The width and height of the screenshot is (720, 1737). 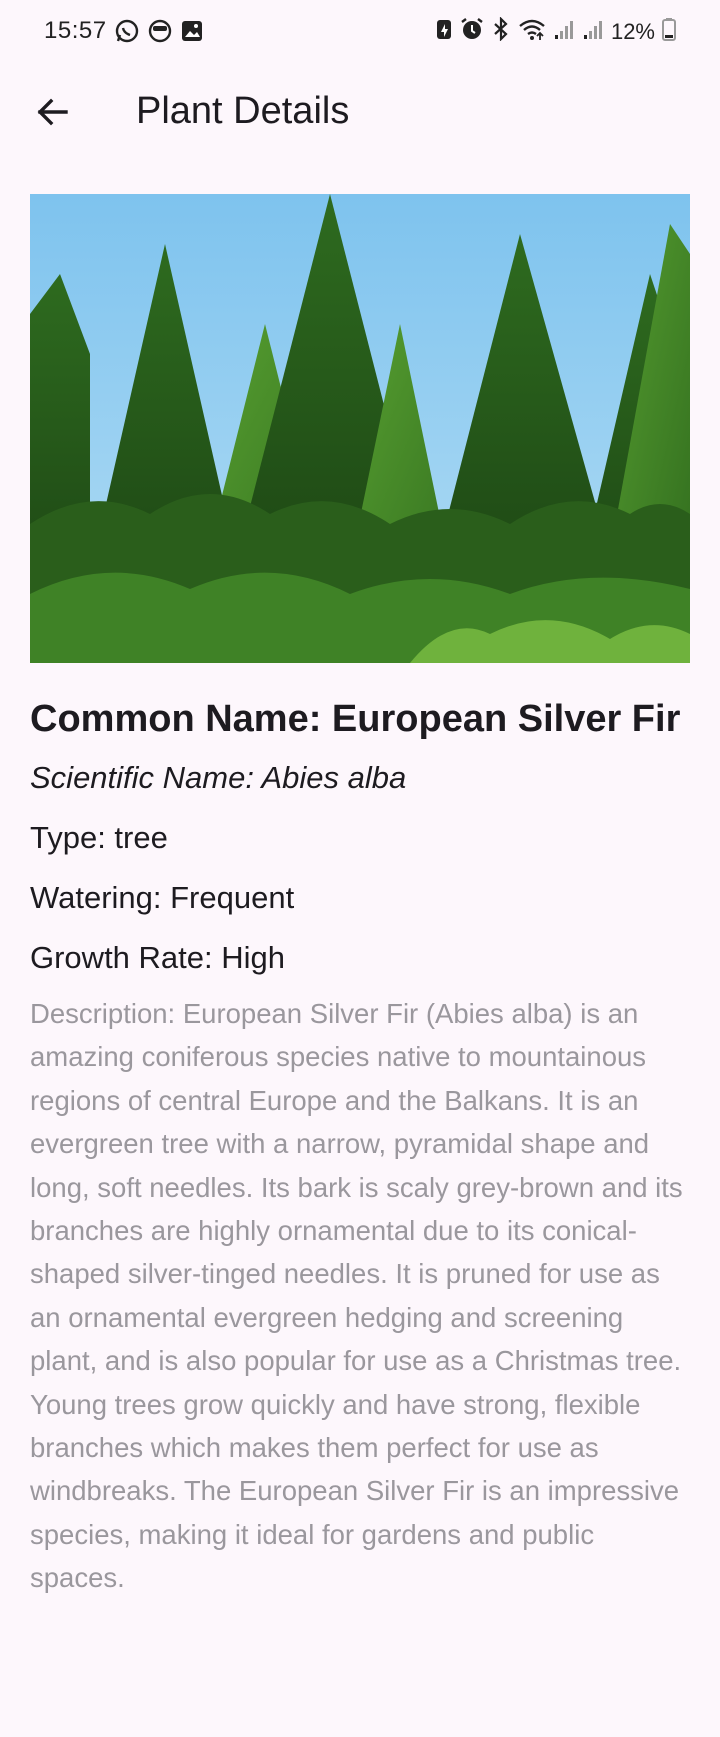 What do you see at coordinates (632, 31) in the screenshot?
I see `battery-percentage: 12%` at bounding box center [632, 31].